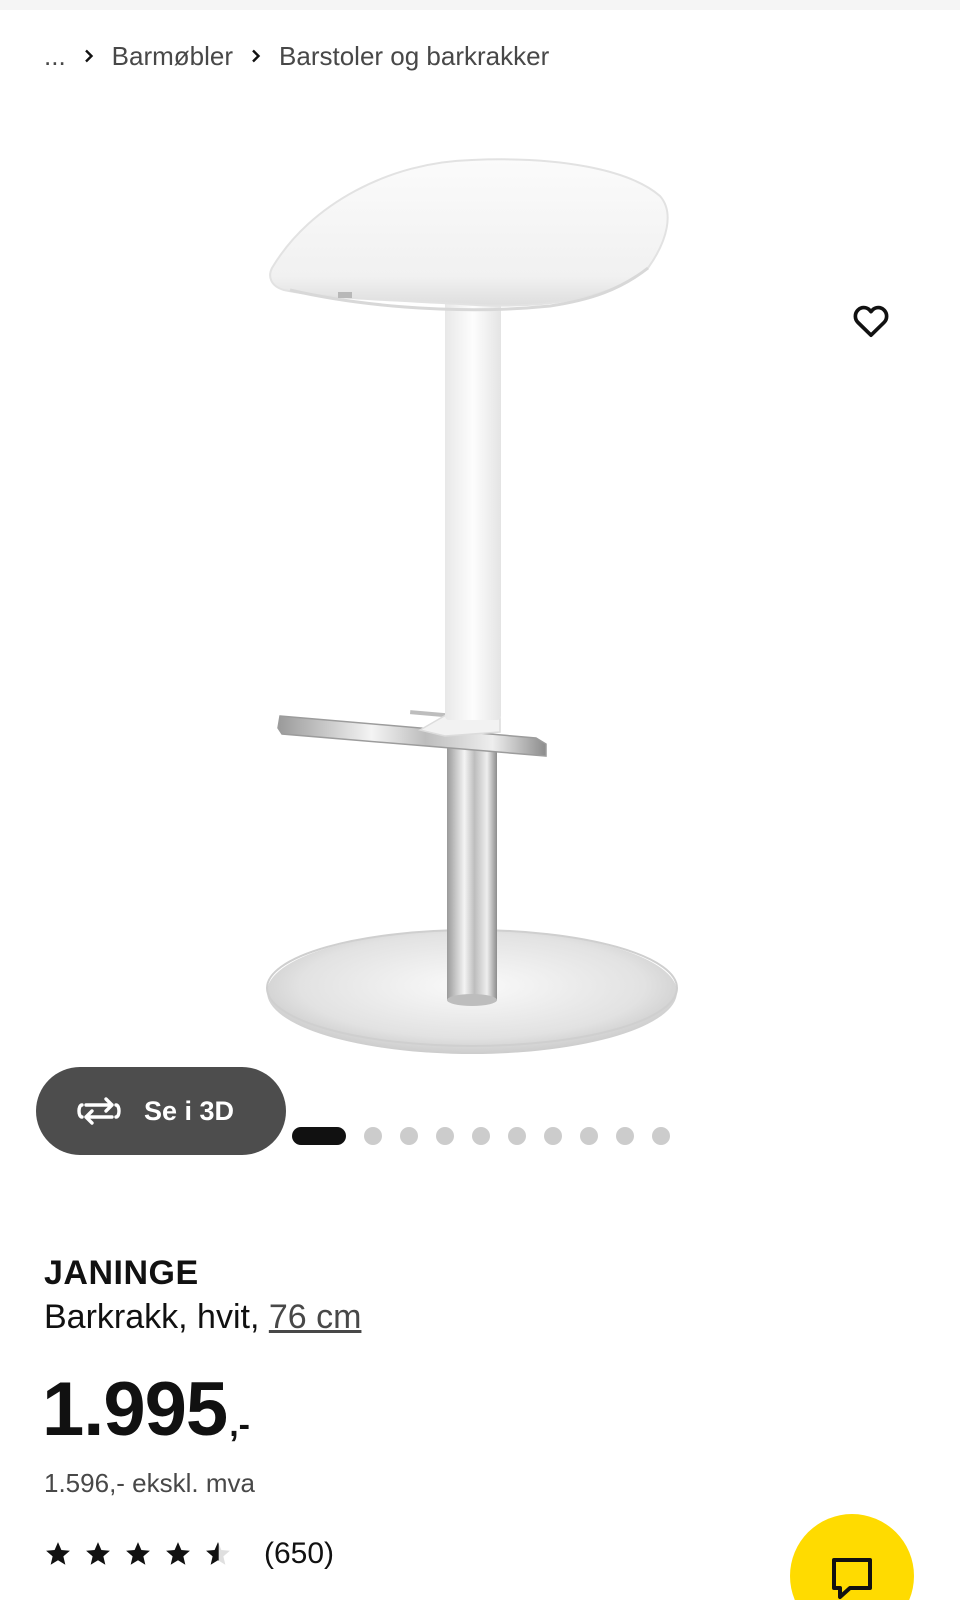 The image size is (960, 1600). What do you see at coordinates (99, 1111) in the screenshot?
I see `rotate-3d-icon` at bounding box center [99, 1111].